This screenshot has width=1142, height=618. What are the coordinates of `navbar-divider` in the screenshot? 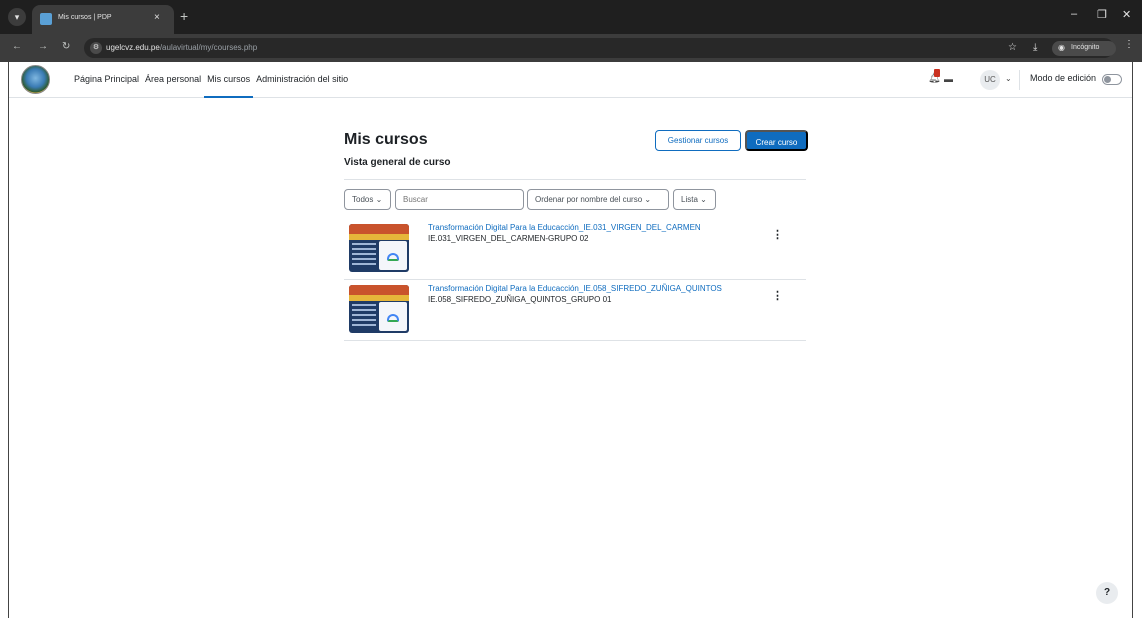 It's located at (1019, 80).